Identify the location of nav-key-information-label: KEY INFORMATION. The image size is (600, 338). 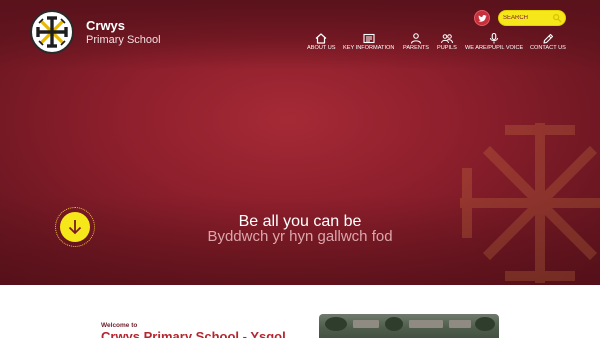
(369, 48).